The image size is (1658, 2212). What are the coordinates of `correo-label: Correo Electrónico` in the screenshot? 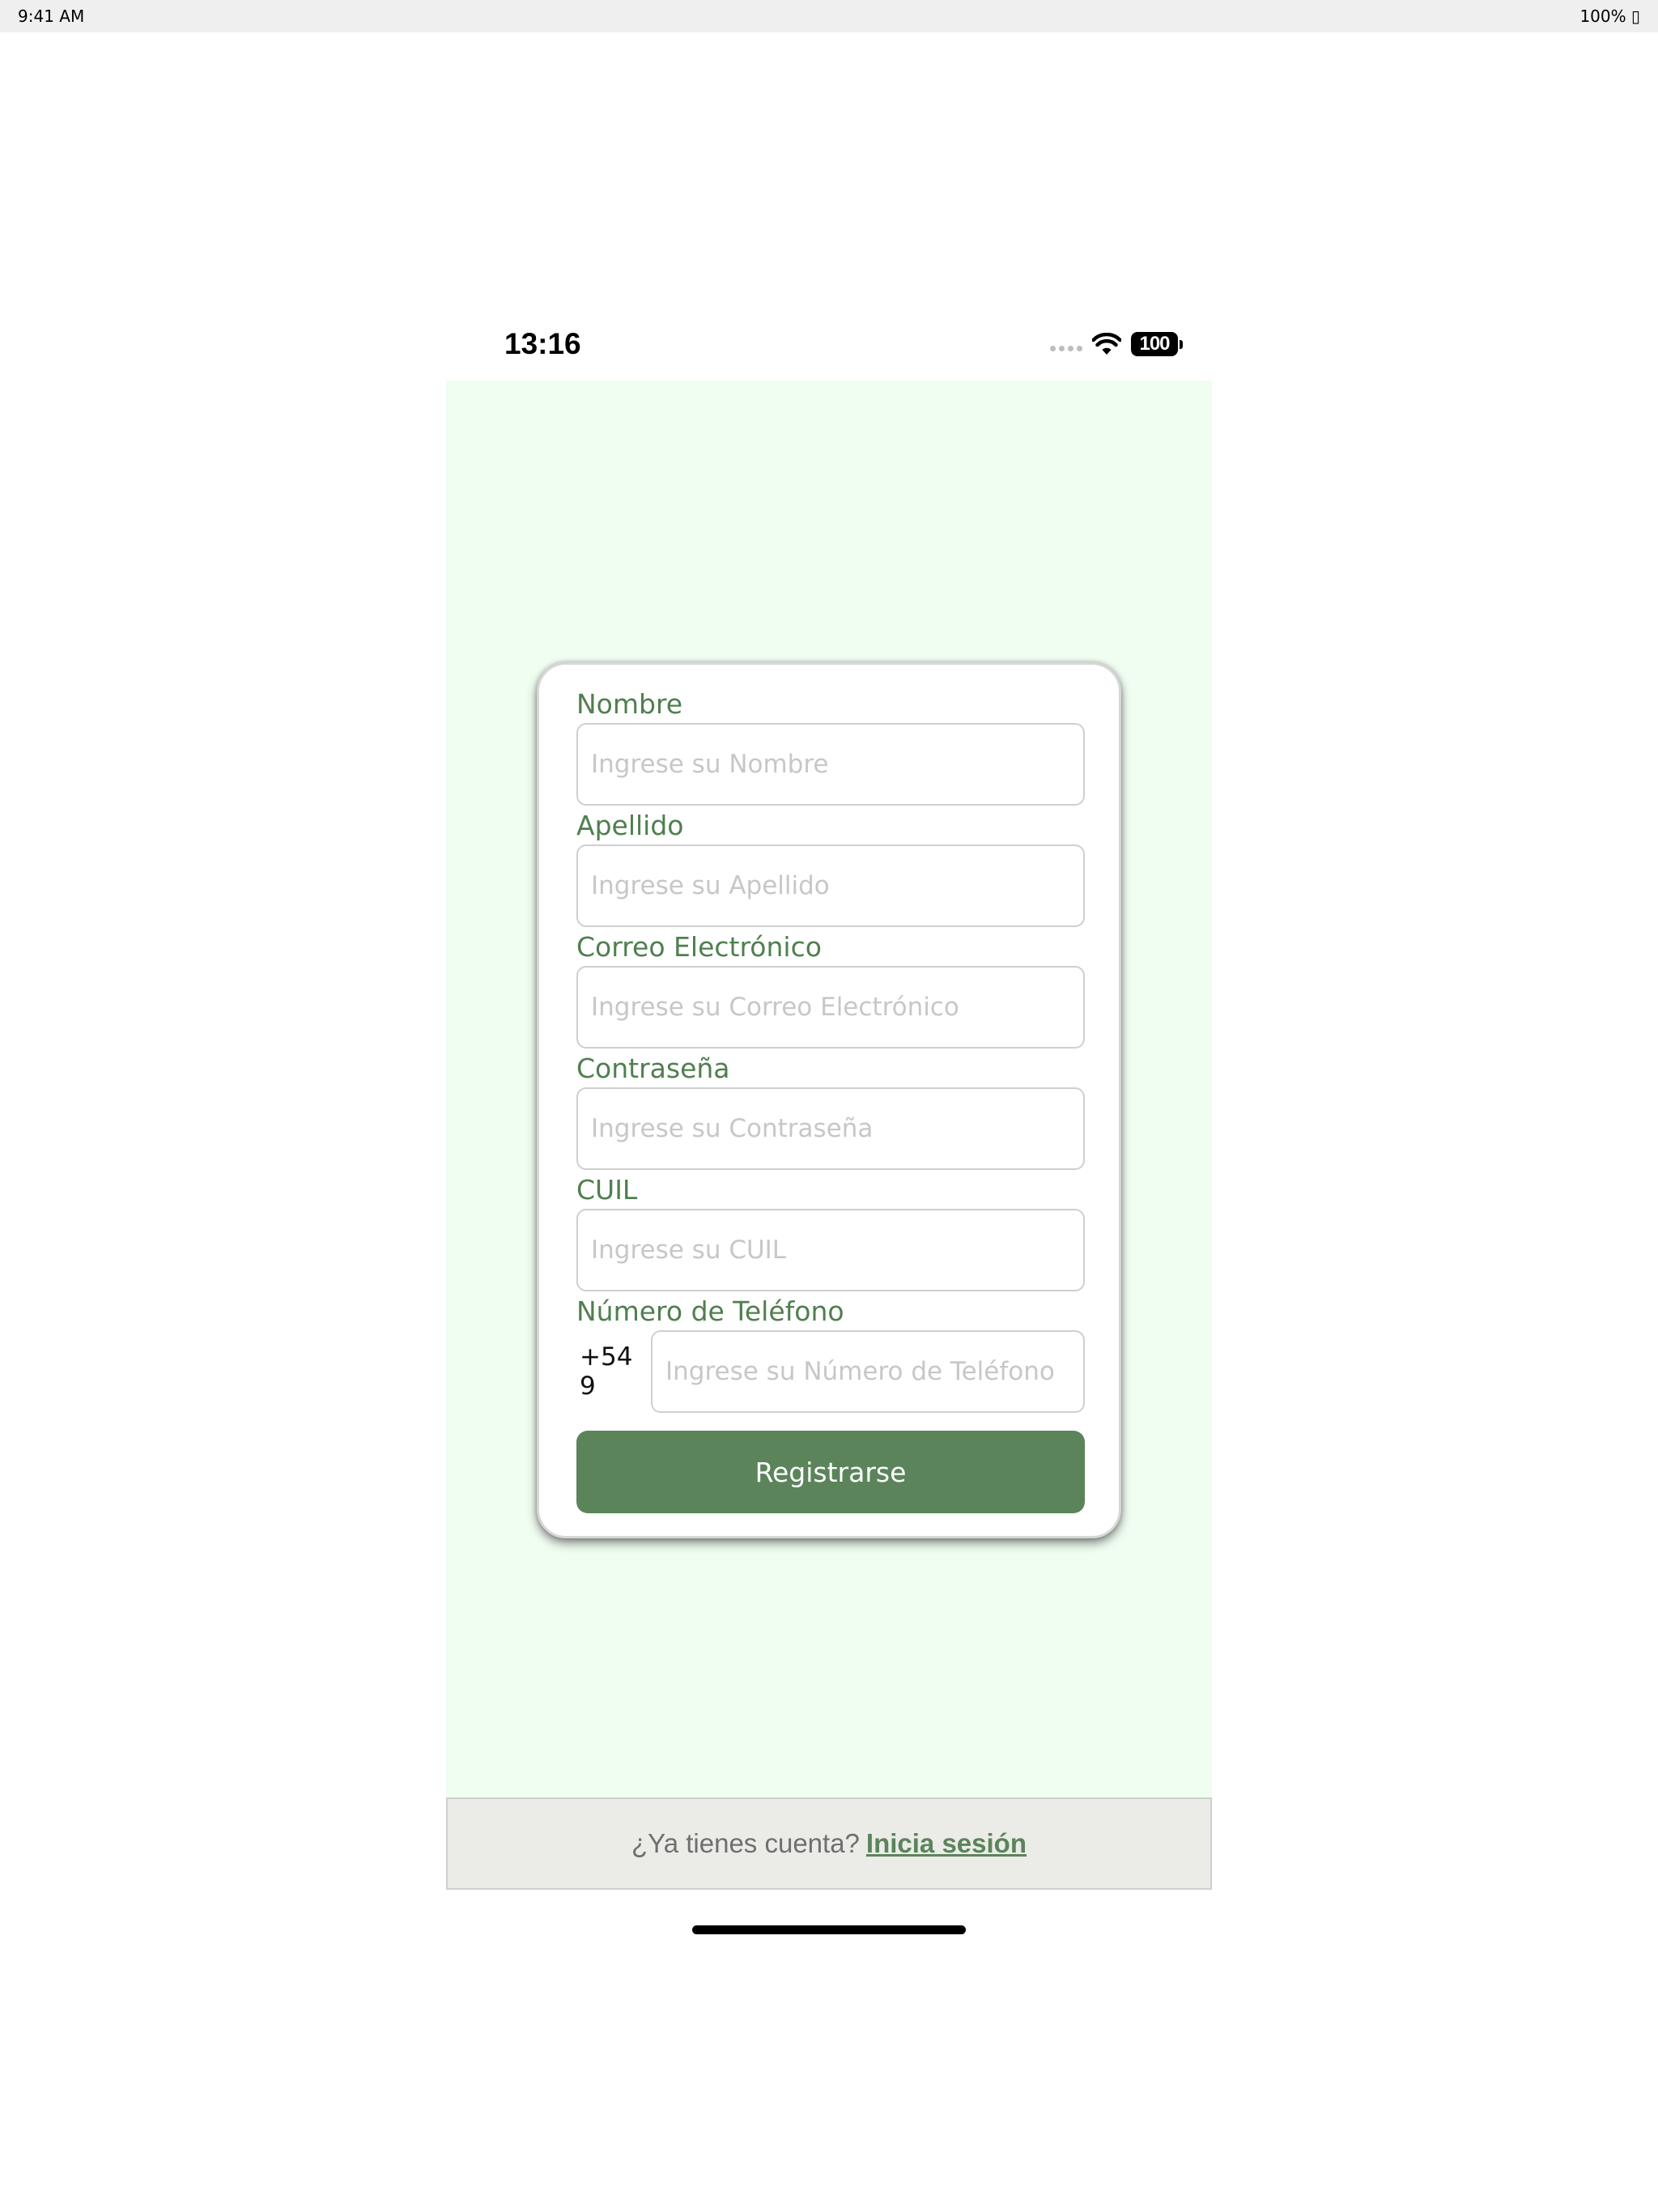 It's located at (699, 947).